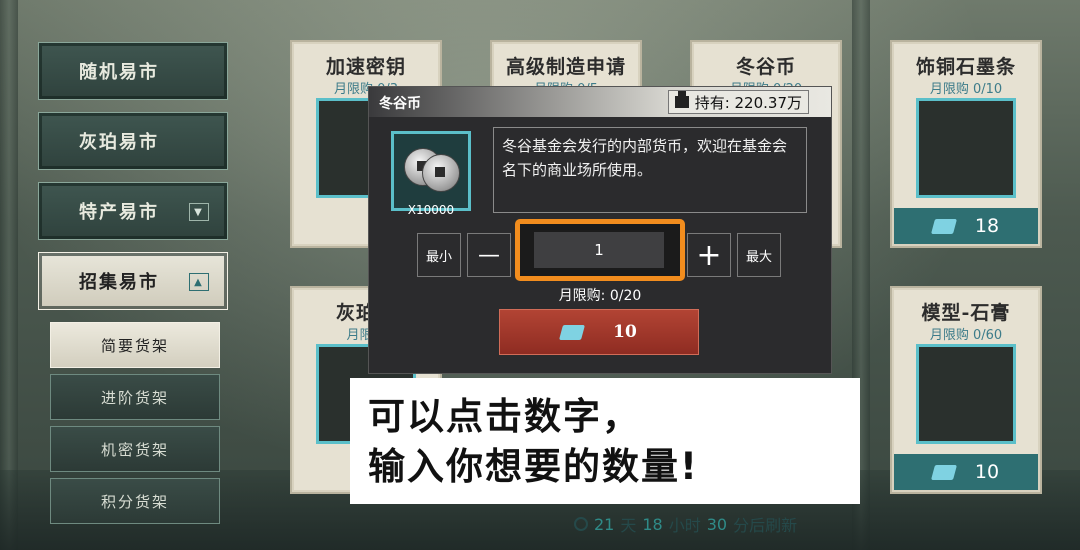 The height and width of the screenshot is (550, 1080). Describe the element at coordinates (504, 416) in the screenshot. I see `annotation-line: 可以点击数字，` at that location.